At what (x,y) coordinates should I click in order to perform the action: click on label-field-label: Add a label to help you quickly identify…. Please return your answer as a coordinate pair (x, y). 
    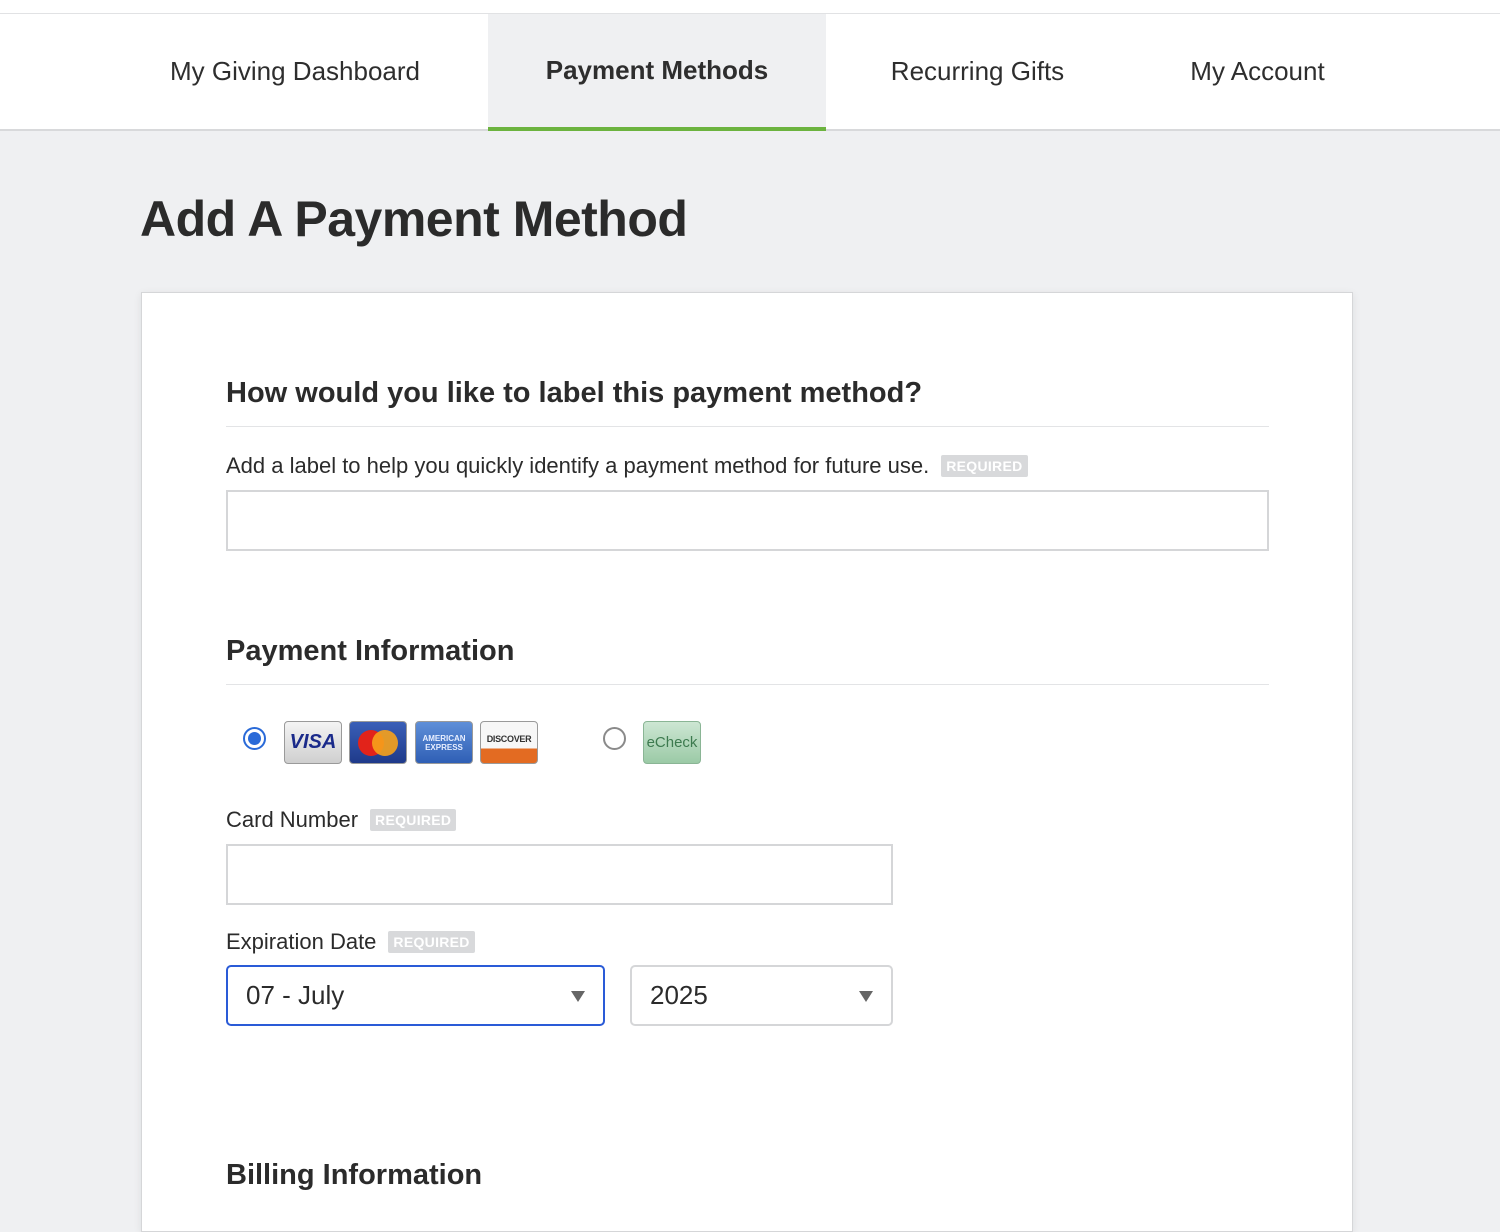
    Looking at the image, I should click on (627, 466).